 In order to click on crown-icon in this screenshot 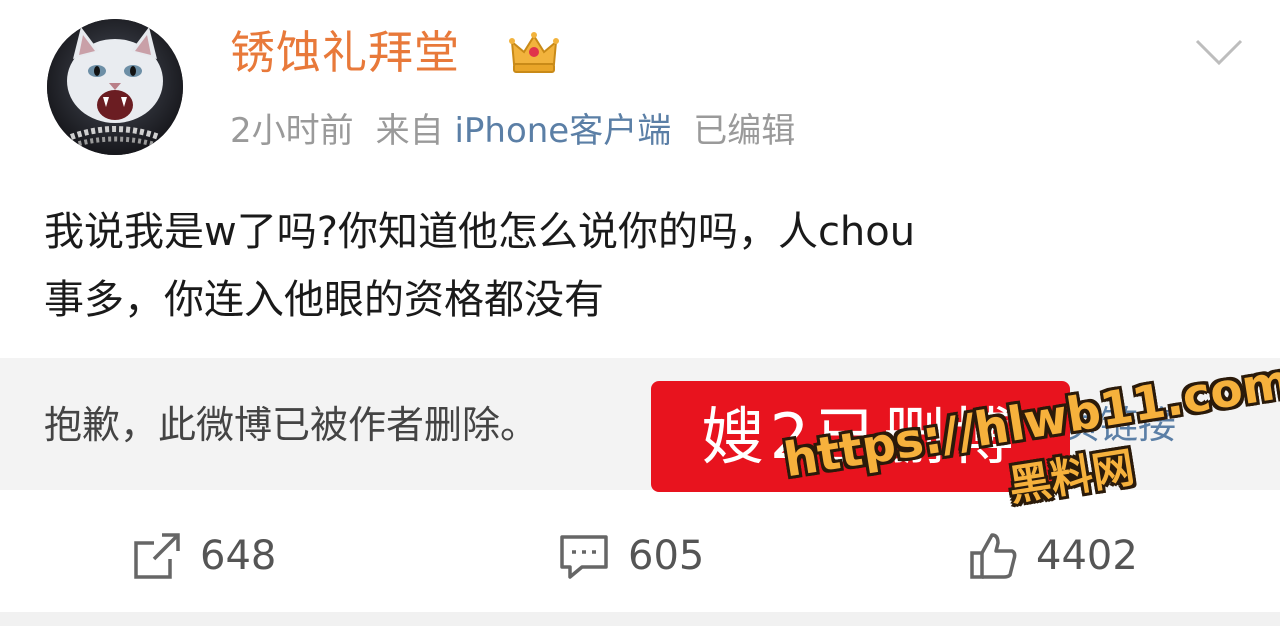, I will do `click(534, 52)`.